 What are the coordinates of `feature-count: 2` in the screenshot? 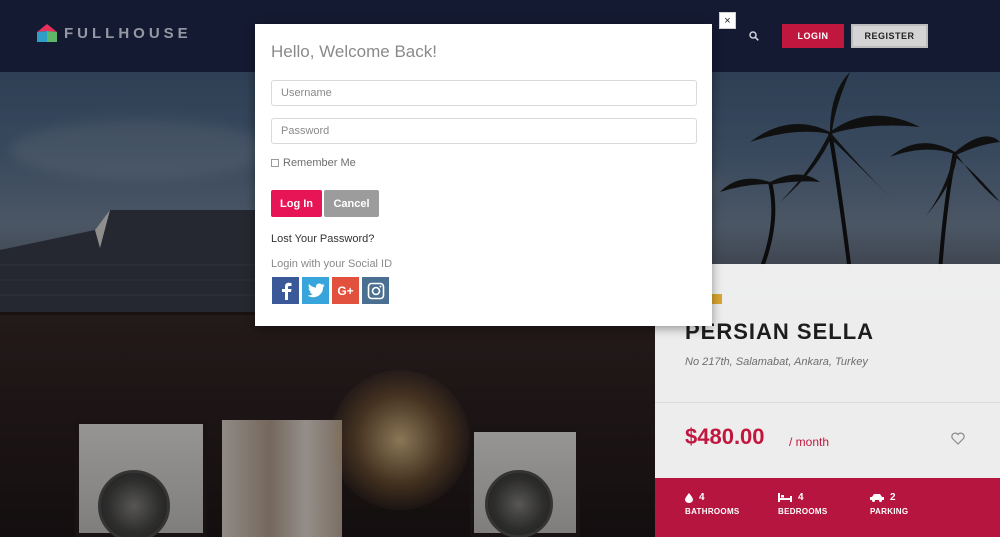 It's located at (893, 497).